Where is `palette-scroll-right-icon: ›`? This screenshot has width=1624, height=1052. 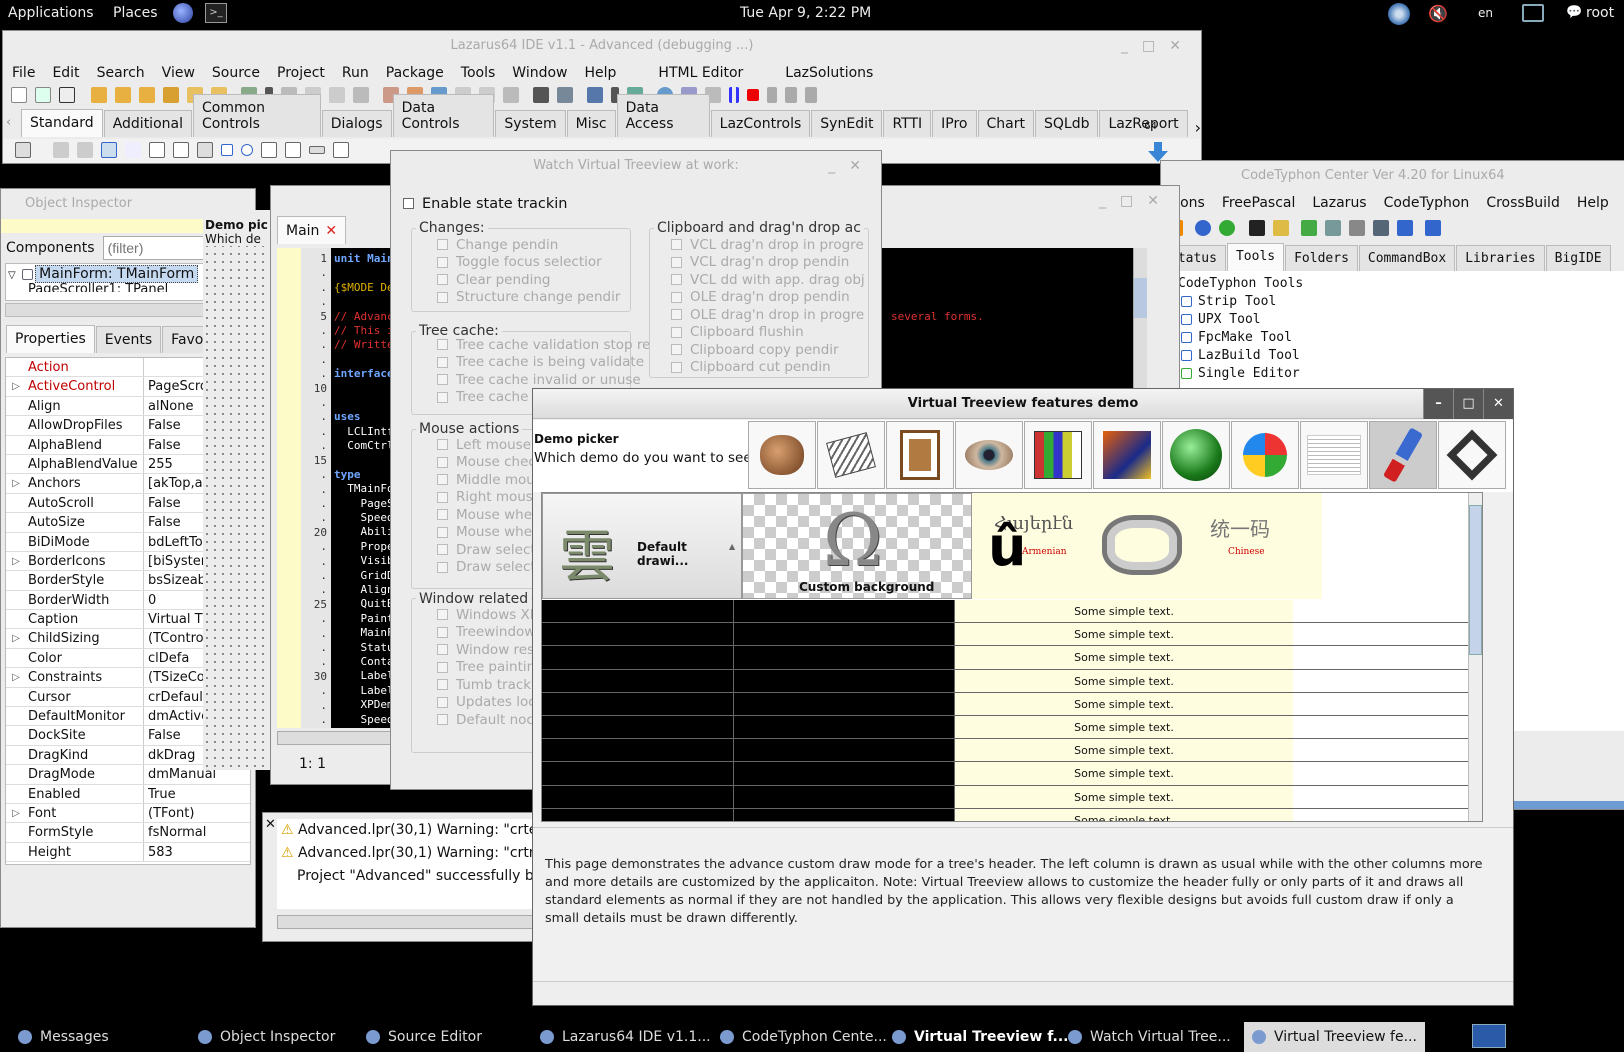 palette-scroll-right-icon: › is located at coordinates (1198, 127).